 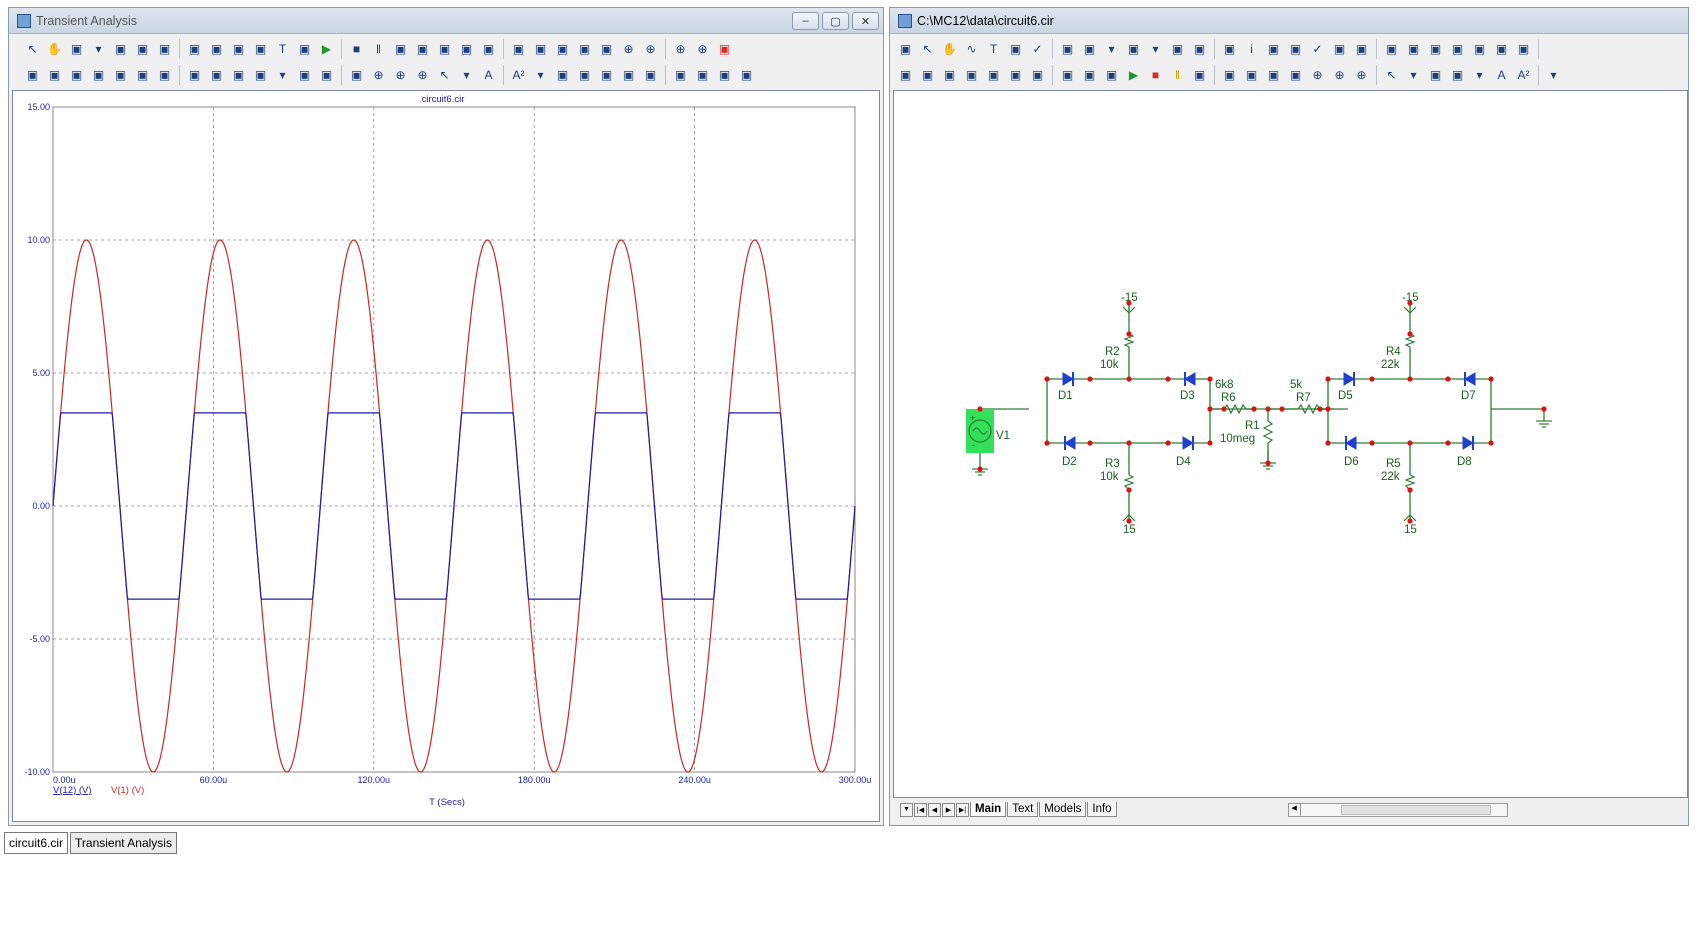 What do you see at coordinates (1067, 49) in the screenshot?
I see `bus-icon: ▣` at bounding box center [1067, 49].